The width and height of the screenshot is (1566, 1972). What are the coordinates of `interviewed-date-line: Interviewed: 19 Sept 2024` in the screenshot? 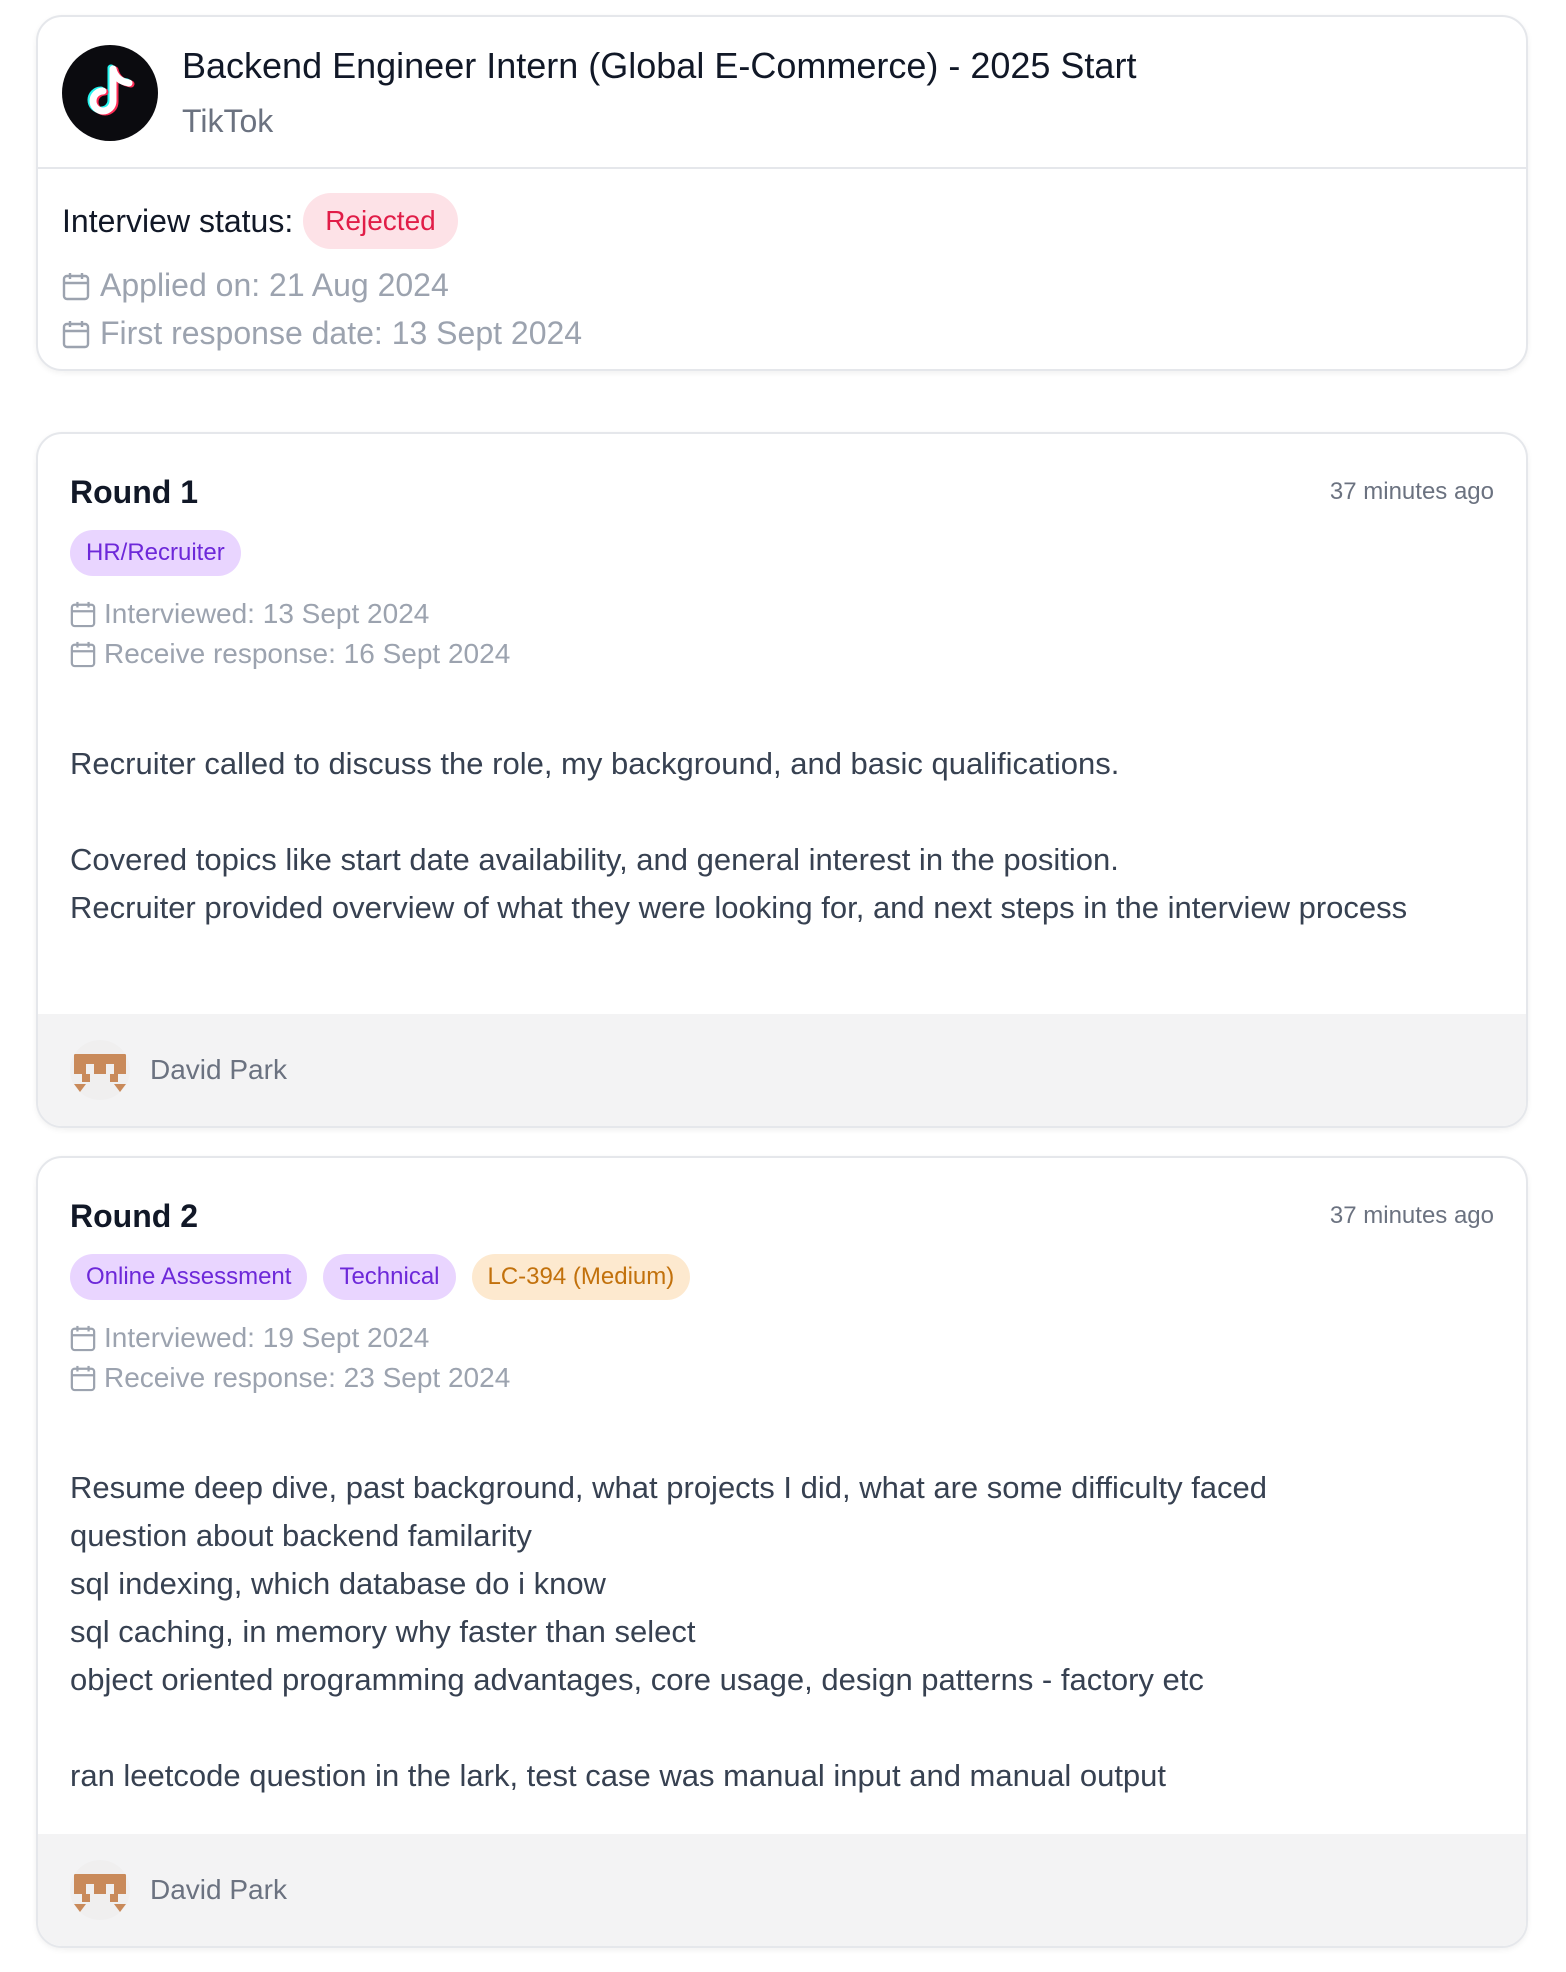 It's located at (249, 1338).